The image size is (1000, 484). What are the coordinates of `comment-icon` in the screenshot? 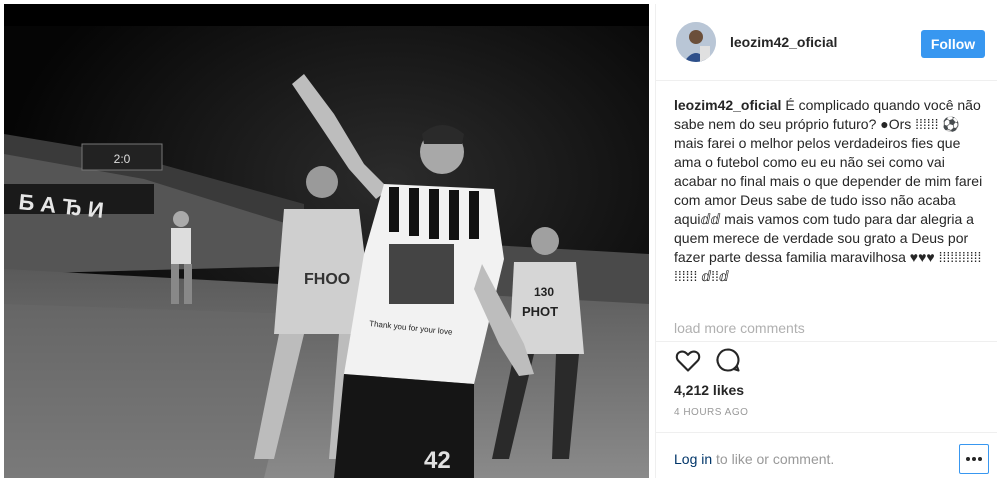 It's located at (728, 360).